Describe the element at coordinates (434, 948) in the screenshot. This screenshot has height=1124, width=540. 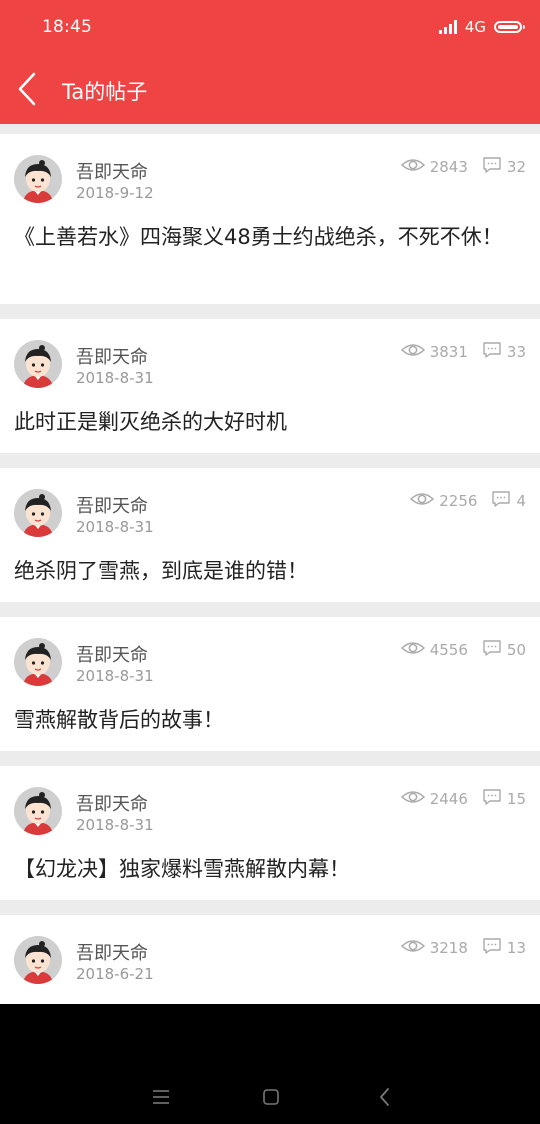
I see `views-count: 3218` at that location.